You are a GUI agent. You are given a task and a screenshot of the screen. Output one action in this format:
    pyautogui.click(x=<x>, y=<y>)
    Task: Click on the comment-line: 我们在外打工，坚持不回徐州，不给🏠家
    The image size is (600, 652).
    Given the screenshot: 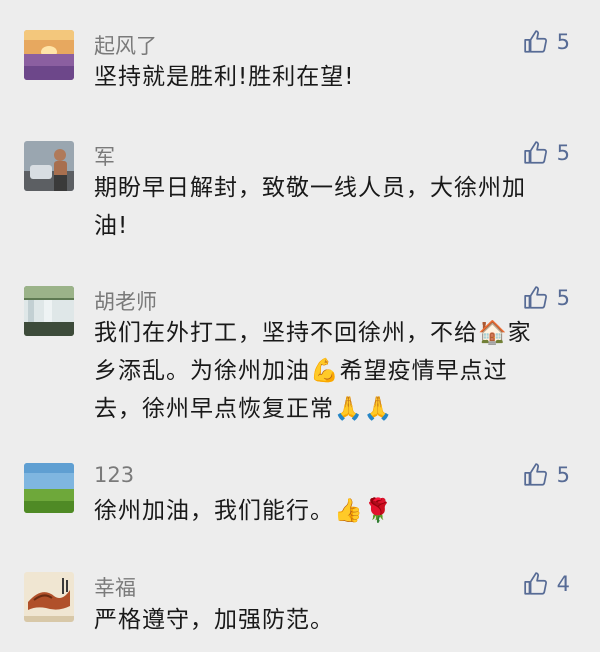 What is the action you would take?
    pyautogui.click(x=313, y=333)
    